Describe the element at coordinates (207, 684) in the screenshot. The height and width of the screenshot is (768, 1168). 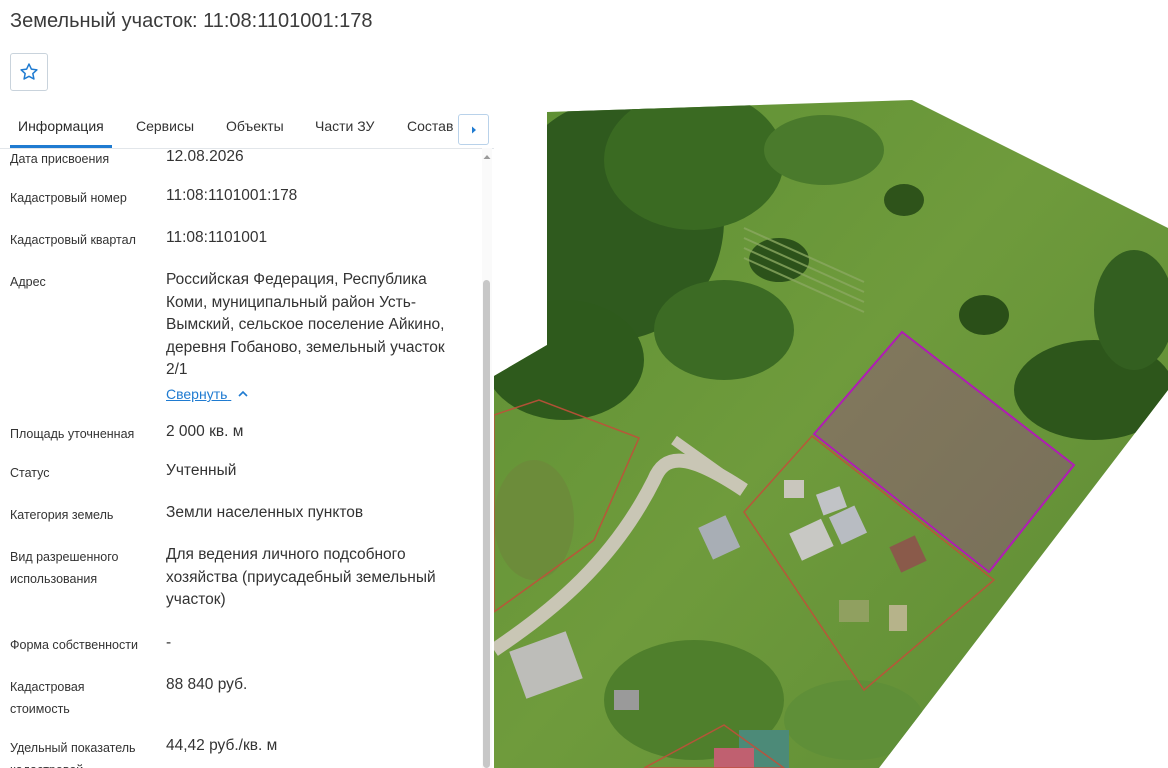
I see `field-value: 88 840 руб.` at that location.